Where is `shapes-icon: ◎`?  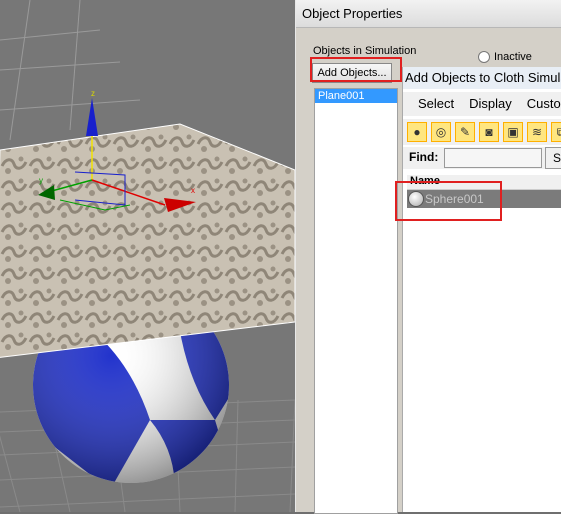
shapes-icon: ◎ is located at coordinates (441, 132).